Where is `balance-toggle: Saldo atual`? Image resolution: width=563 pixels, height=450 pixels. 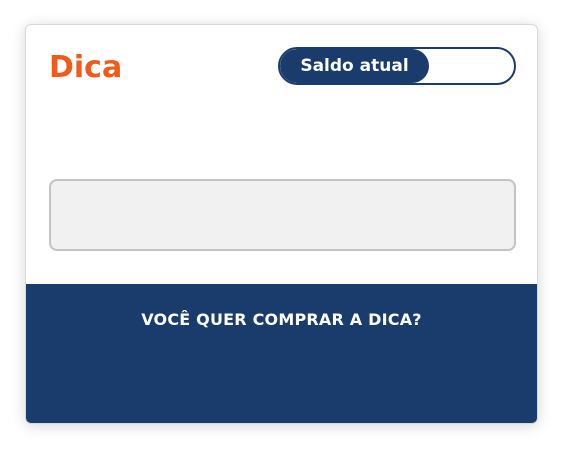
balance-toggle: Saldo atual is located at coordinates (397, 66).